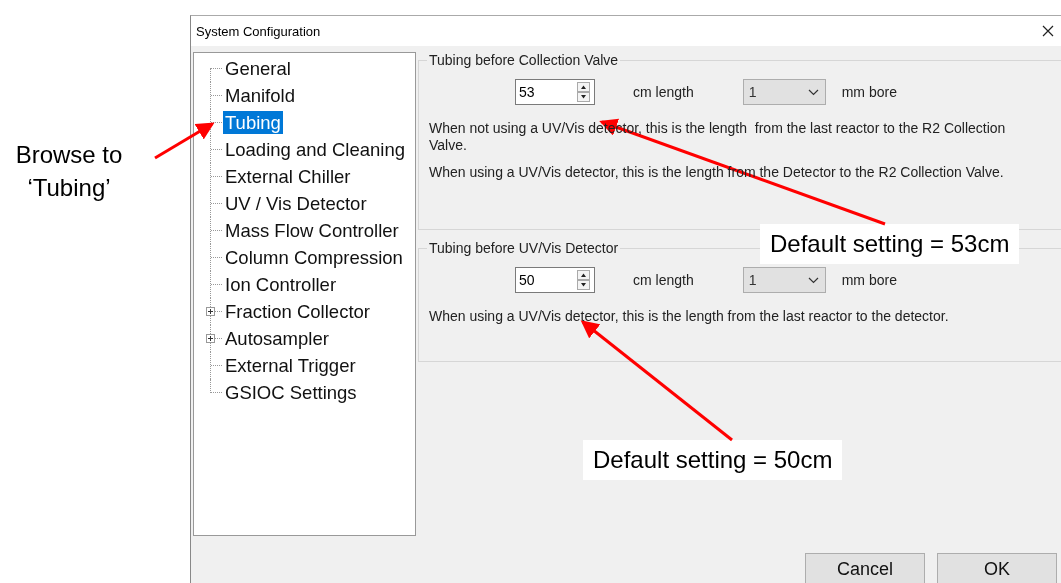  Describe the element at coordinates (314, 257) in the screenshot. I see `tree-item: Column Compression` at that location.